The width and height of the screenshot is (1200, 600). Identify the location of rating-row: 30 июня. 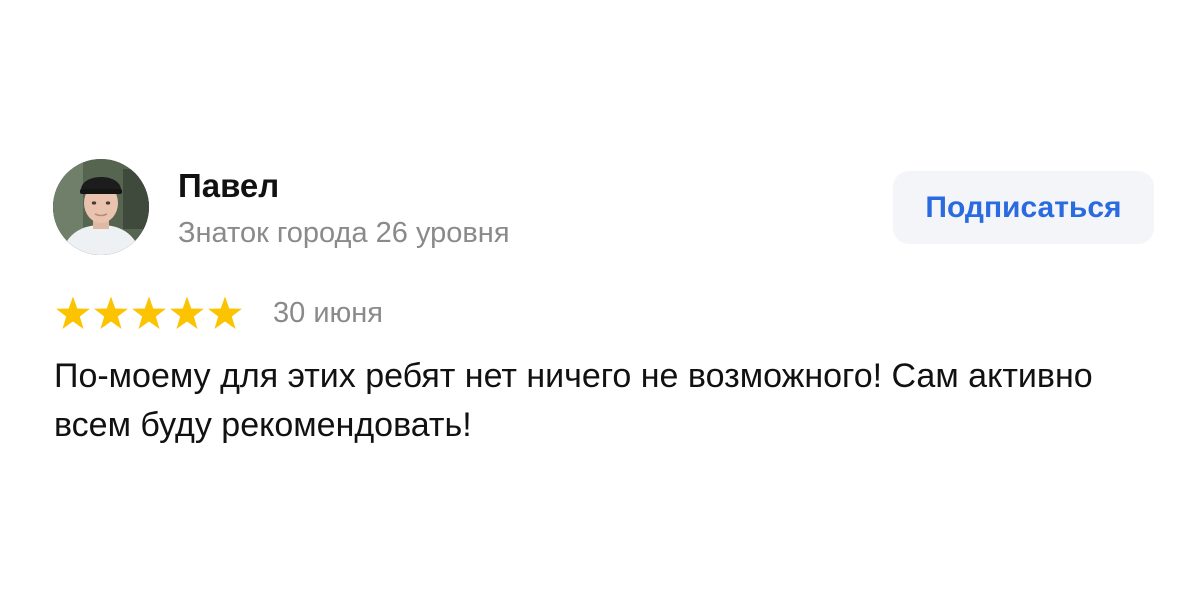
(219, 313).